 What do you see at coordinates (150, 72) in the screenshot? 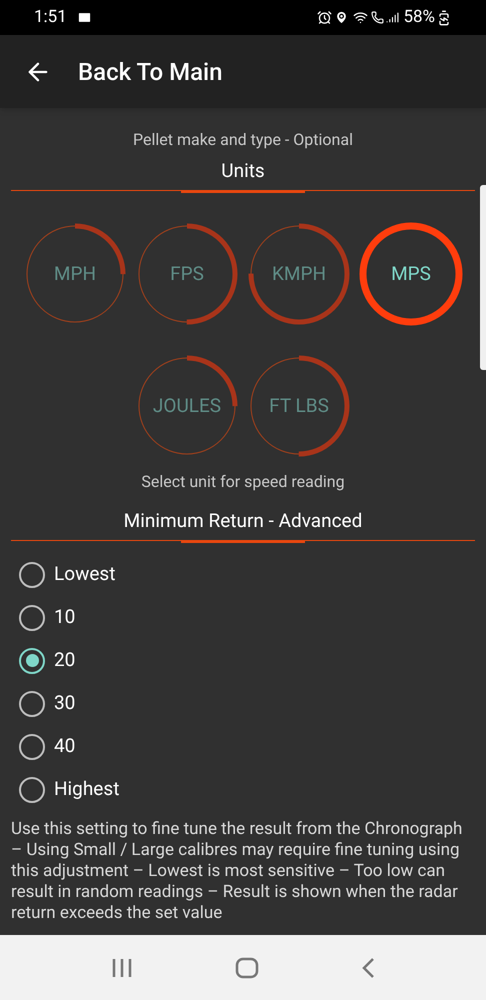
I see `app-bar-title: Back To Main` at bounding box center [150, 72].